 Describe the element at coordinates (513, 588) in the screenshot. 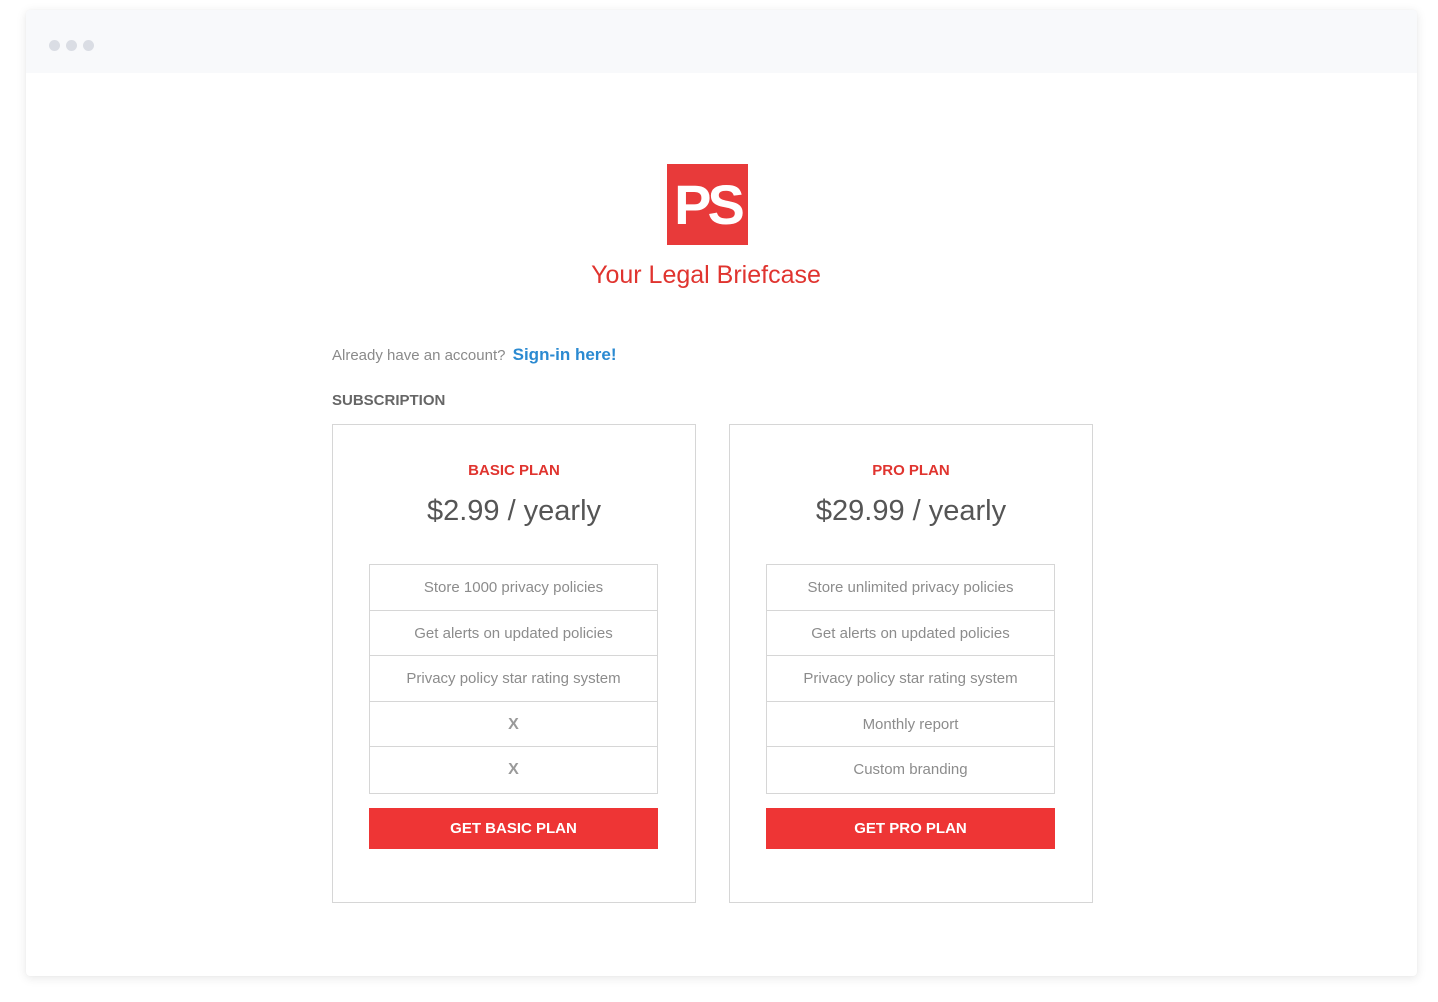

I see `feature-item: Store 1000 privacy policies` at that location.